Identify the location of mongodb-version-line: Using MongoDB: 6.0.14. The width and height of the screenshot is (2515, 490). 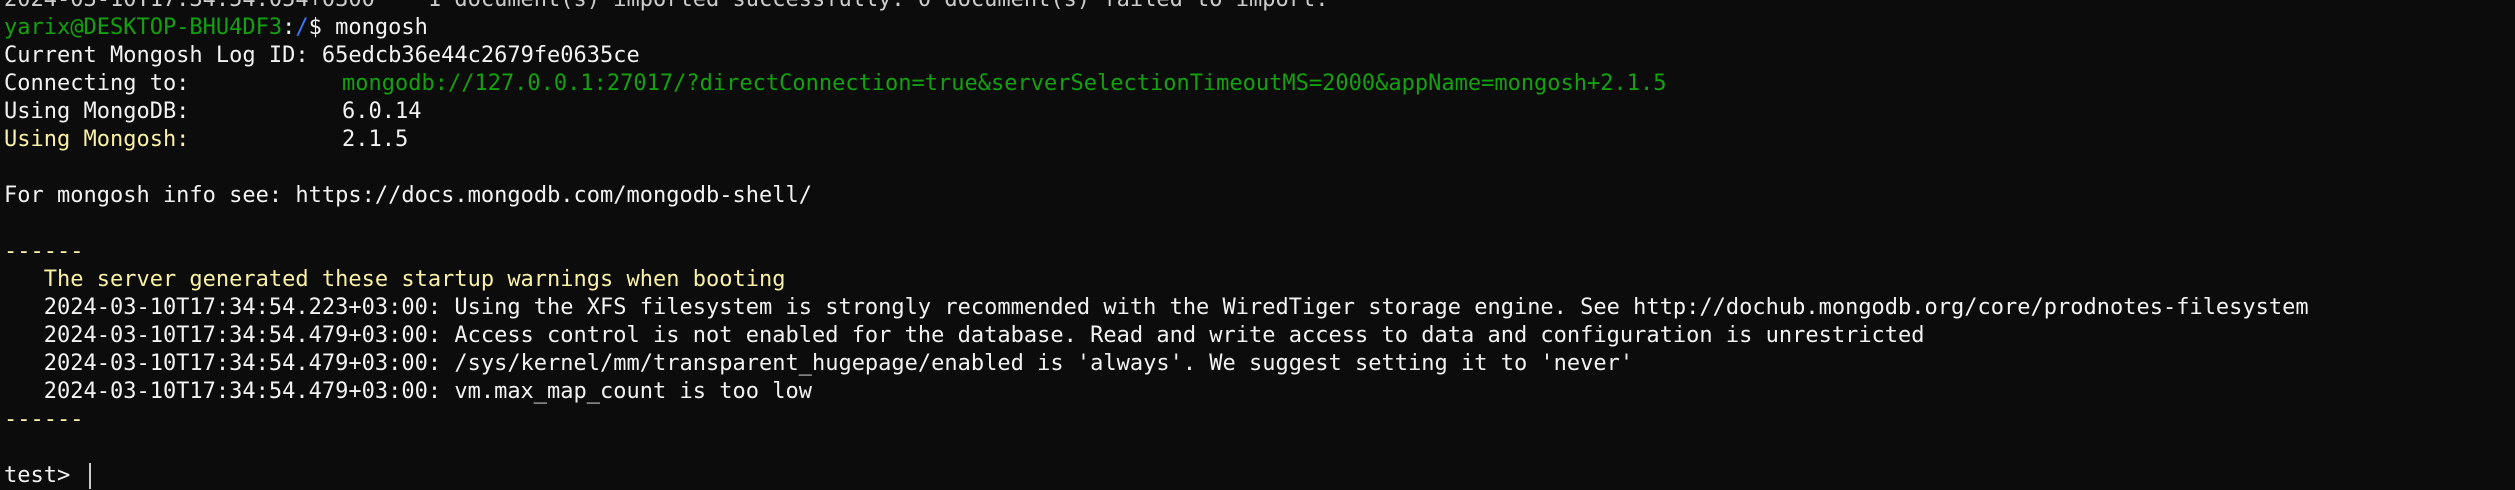
(1256, 112).